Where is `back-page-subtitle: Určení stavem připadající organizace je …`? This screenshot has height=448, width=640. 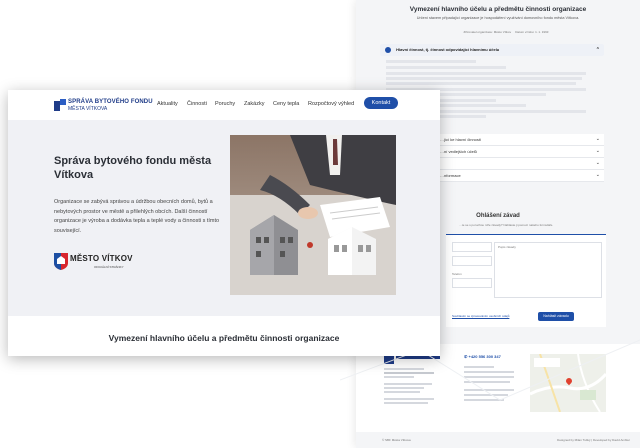 back-page-subtitle: Určení stavem připadající organizace je … is located at coordinates (498, 18).